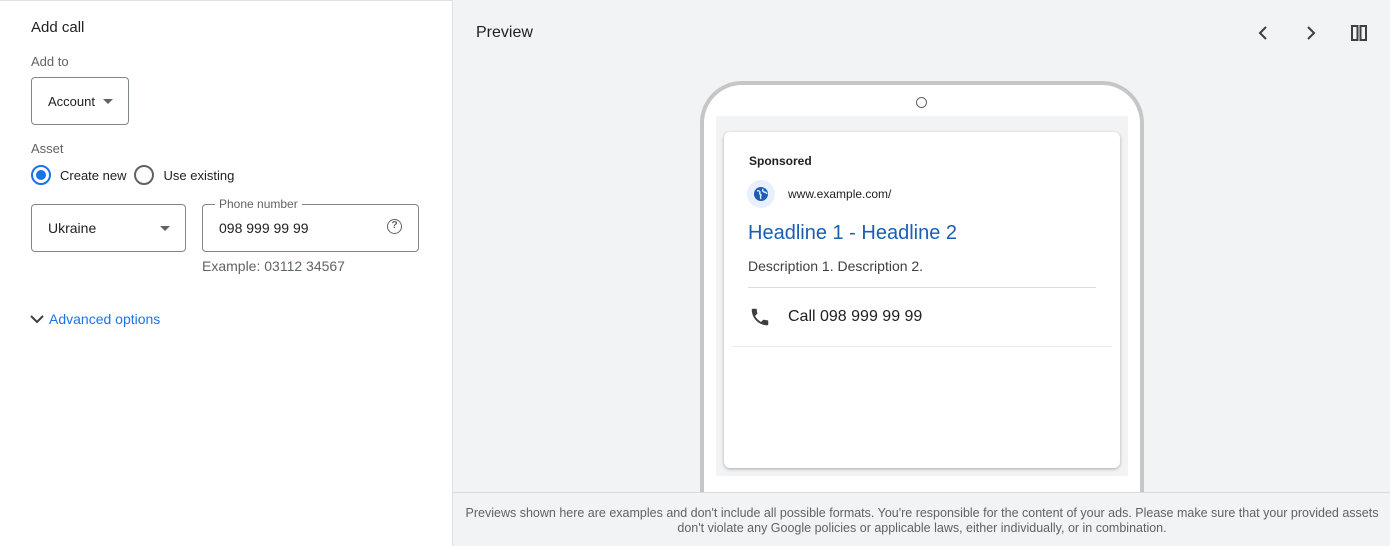 This screenshot has width=1390, height=546. I want to click on add-to-dropdown: Account, so click(80, 101).